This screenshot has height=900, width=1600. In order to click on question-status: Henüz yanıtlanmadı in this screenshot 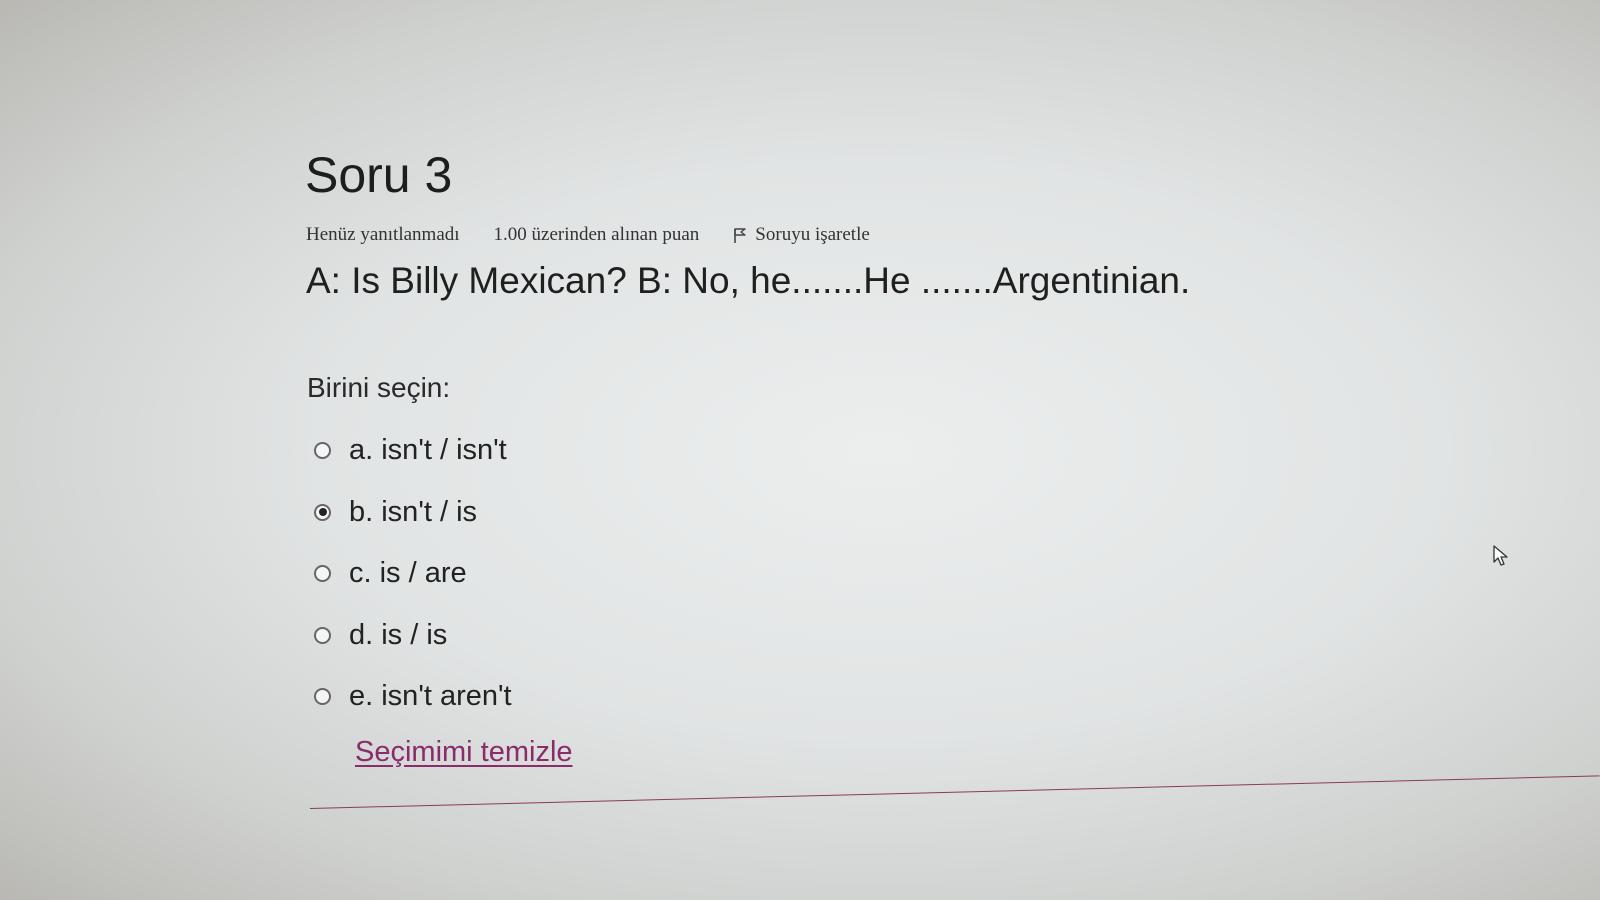, I will do `click(383, 234)`.